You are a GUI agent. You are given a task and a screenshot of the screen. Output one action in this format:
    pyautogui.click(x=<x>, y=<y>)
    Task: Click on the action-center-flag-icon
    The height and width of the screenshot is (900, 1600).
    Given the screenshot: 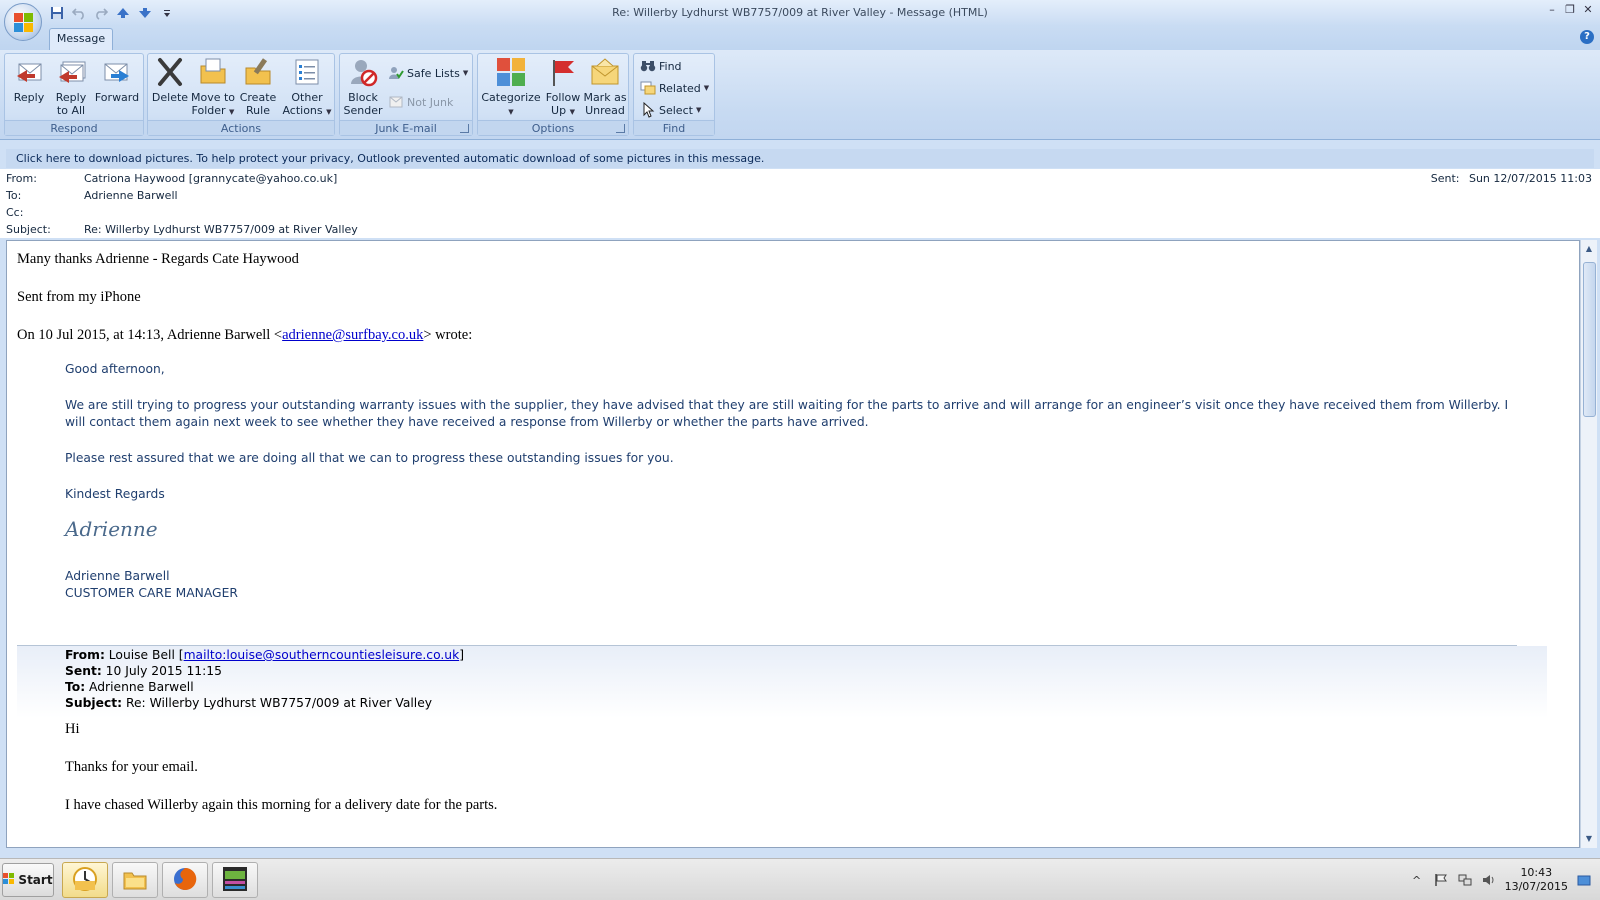 What is the action you would take?
    pyautogui.click(x=1441, y=880)
    